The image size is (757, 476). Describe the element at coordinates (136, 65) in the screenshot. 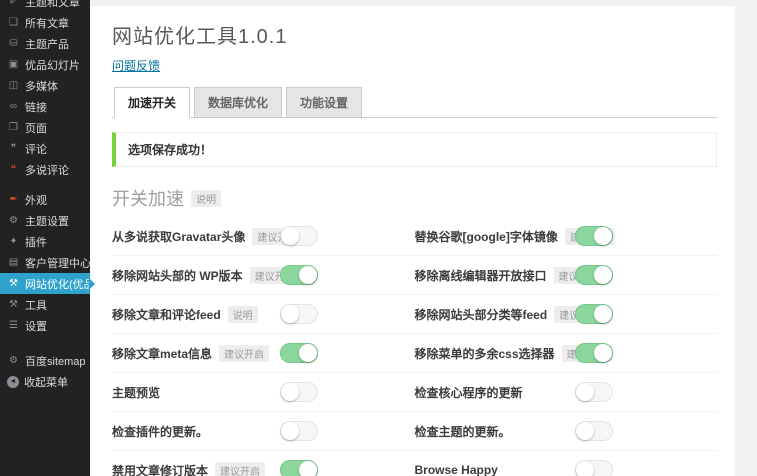

I see `feedback-link: 问题反馈` at that location.